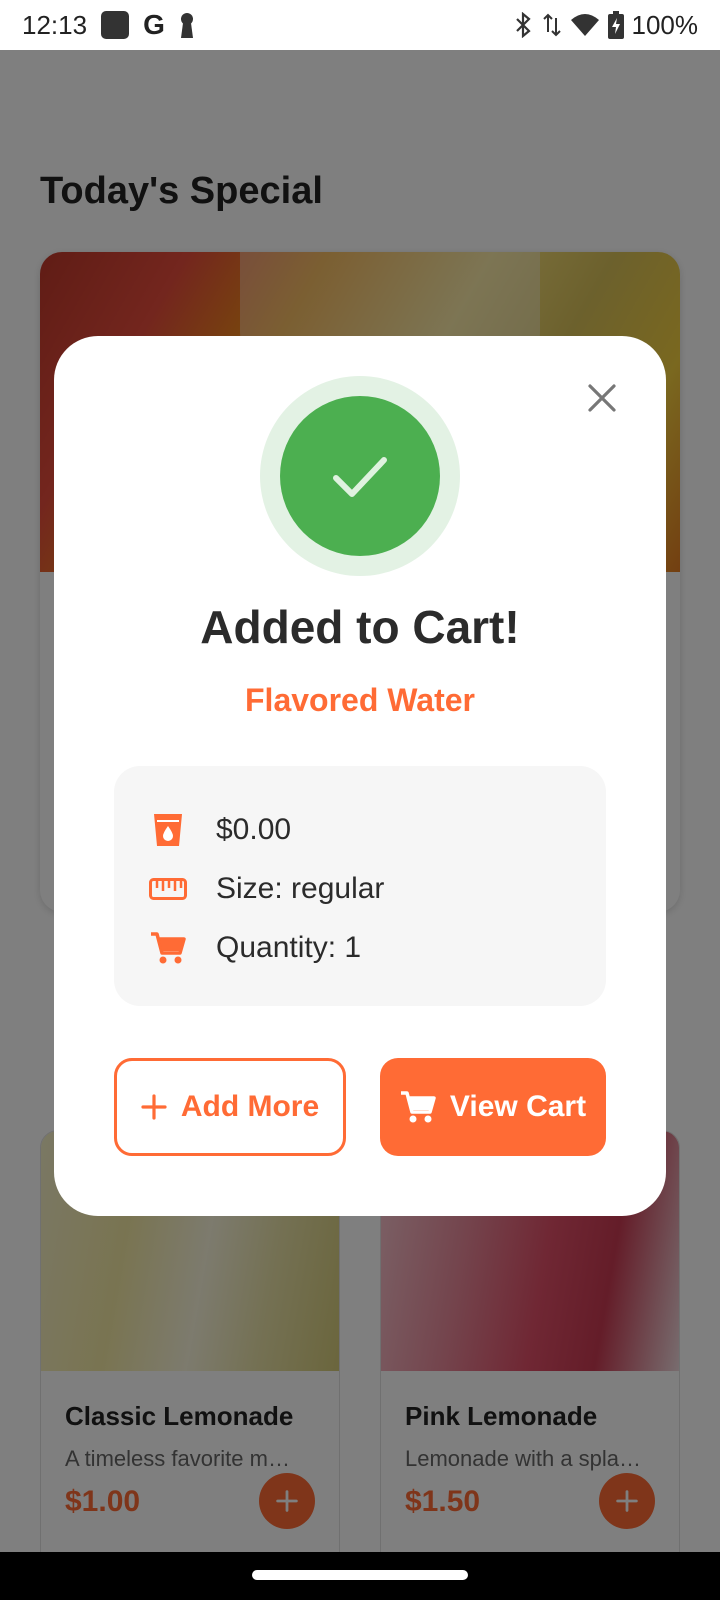 This screenshot has height=1600, width=720. What do you see at coordinates (55, 24) in the screenshot?
I see `status-time: 12:13` at bounding box center [55, 24].